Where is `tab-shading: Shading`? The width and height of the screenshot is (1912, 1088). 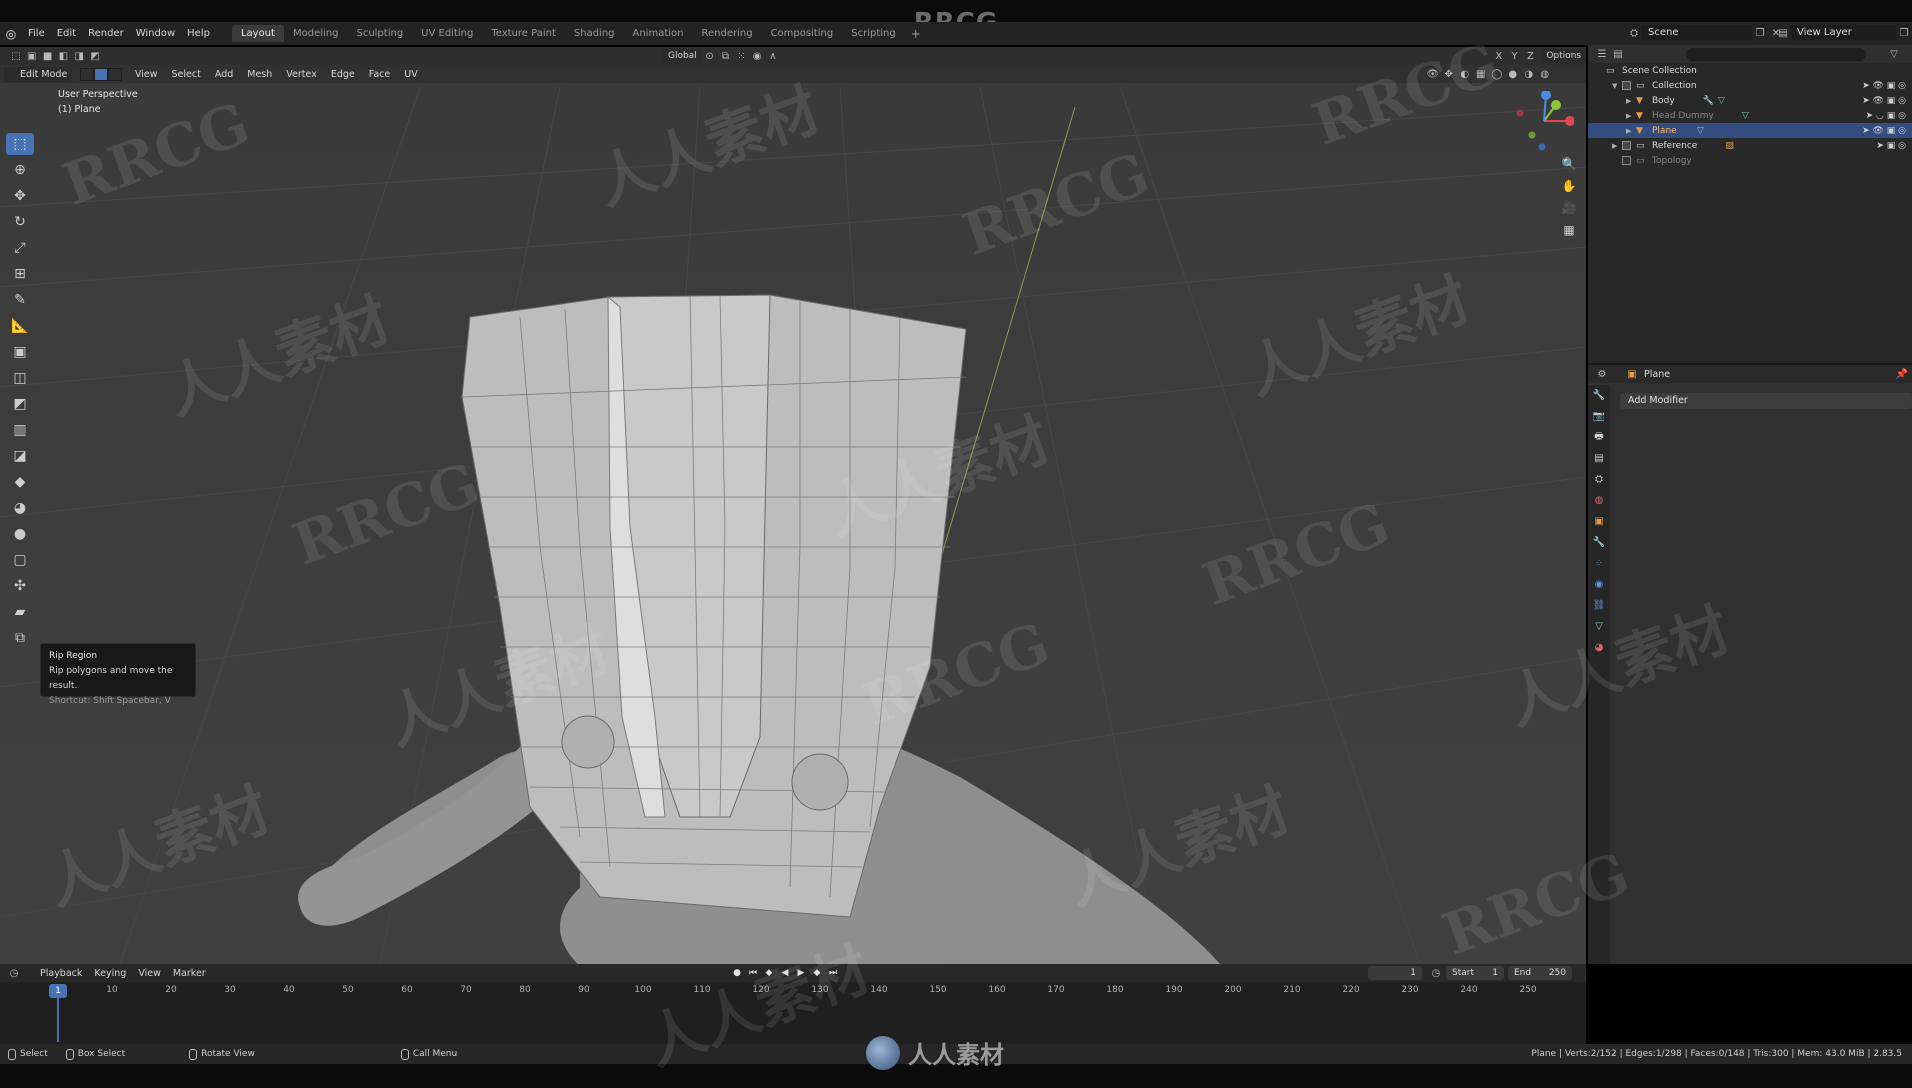 tab-shading: Shading is located at coordinates (594, 33).